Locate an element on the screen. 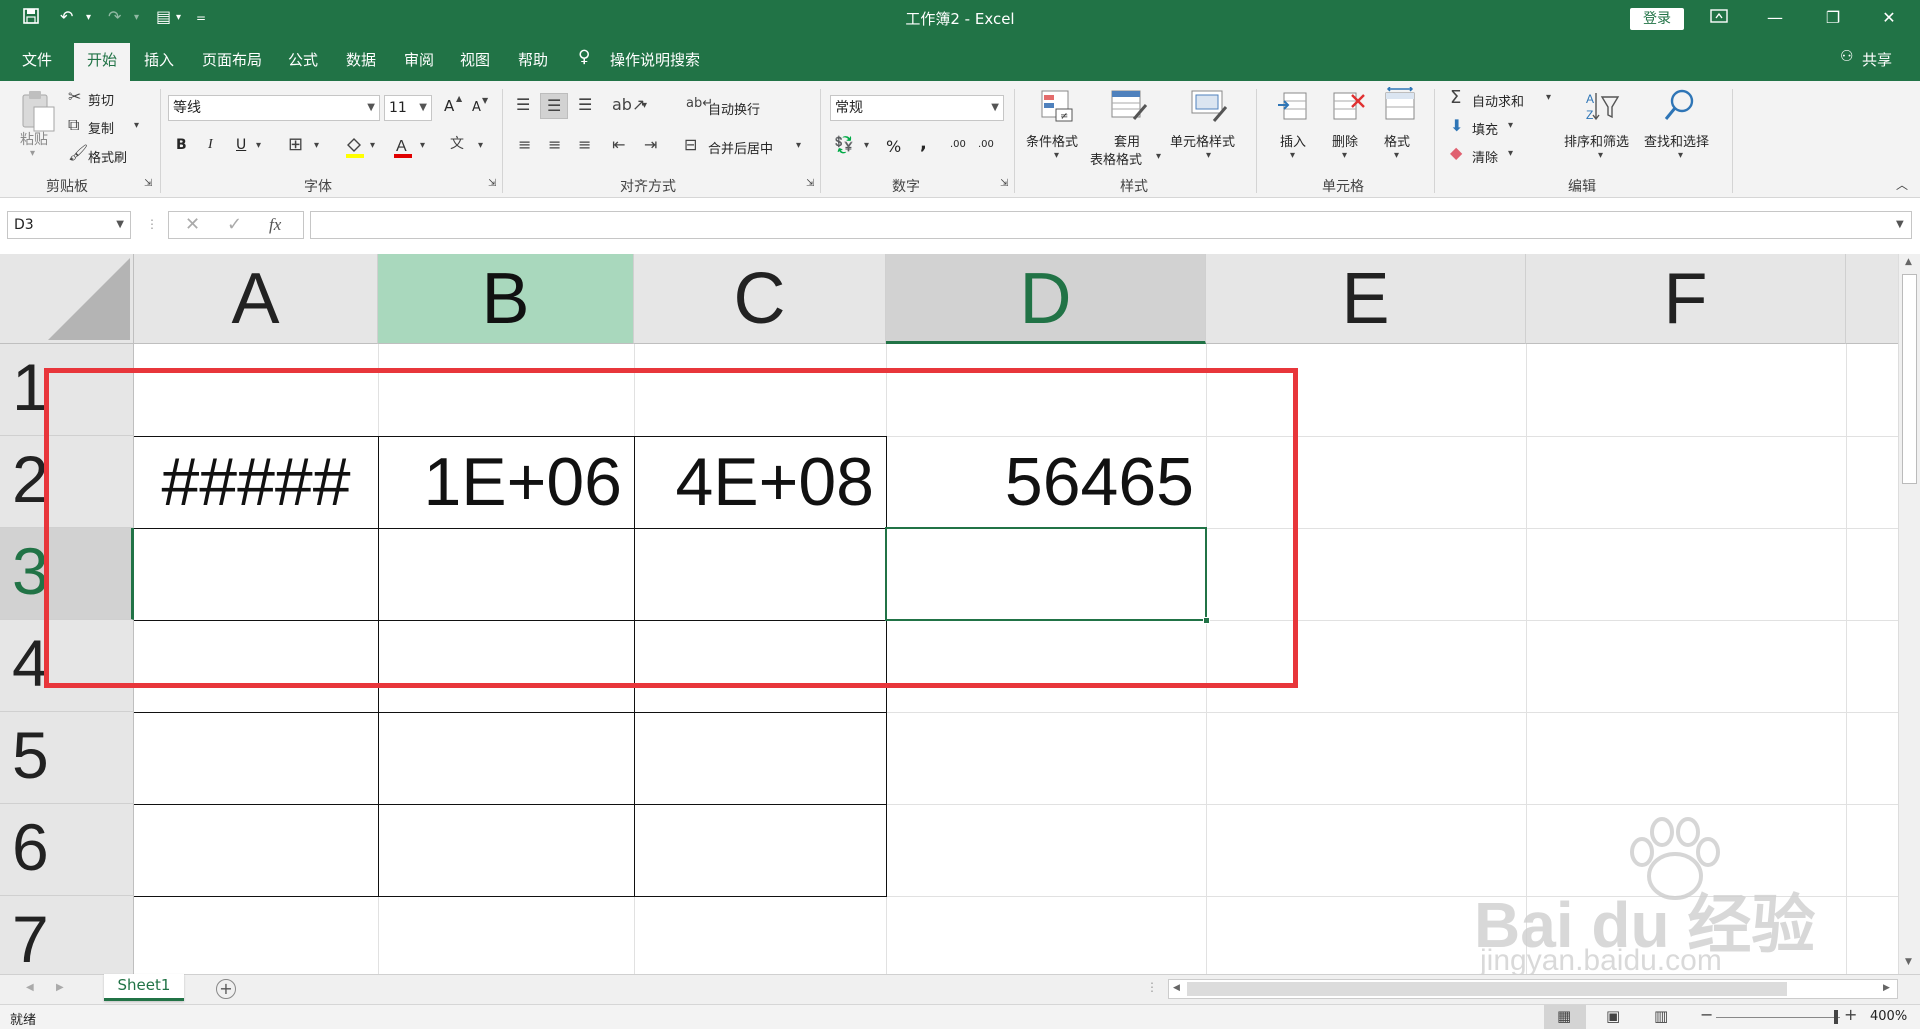  autosum-dropdown-icon: ▾ is located at coordinates (1548, 98).